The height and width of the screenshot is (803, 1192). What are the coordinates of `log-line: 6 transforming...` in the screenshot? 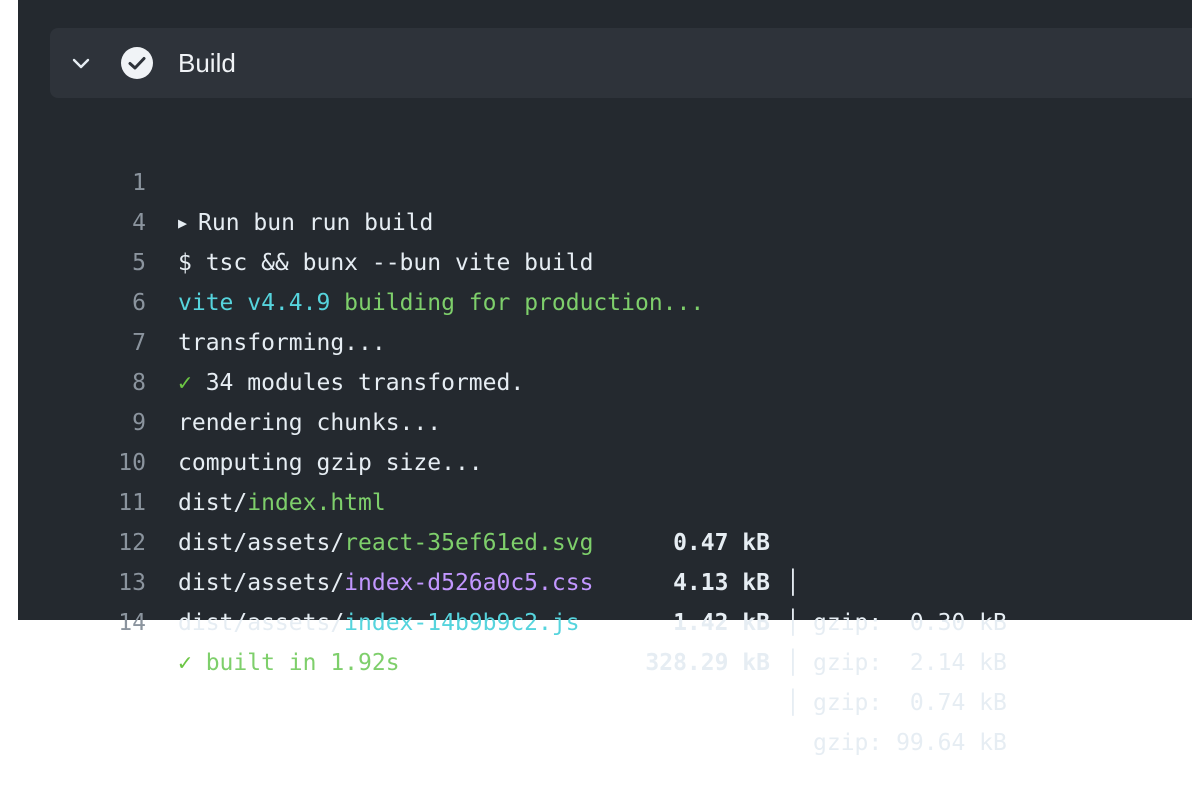 It's located at (605, 299).